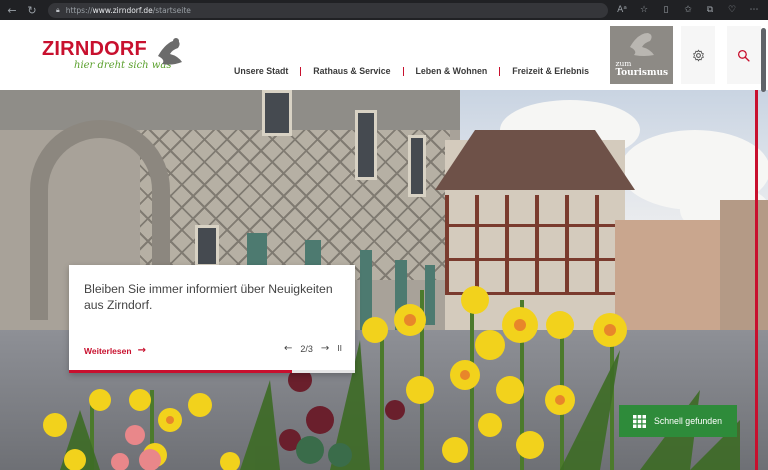  I want to click on schnell-gefunden-button: Schnell gefunden, so click(678, 421).